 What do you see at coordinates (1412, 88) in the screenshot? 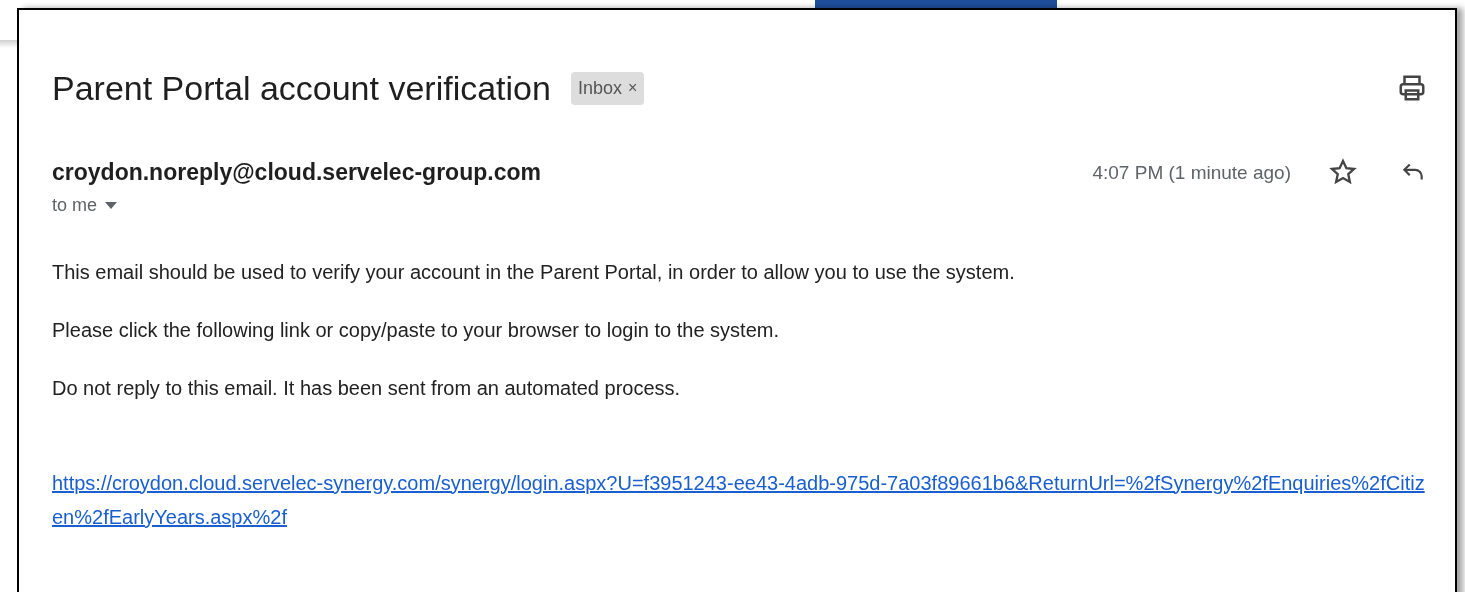
I see `print-icon` at bounding box center [1412, 88].